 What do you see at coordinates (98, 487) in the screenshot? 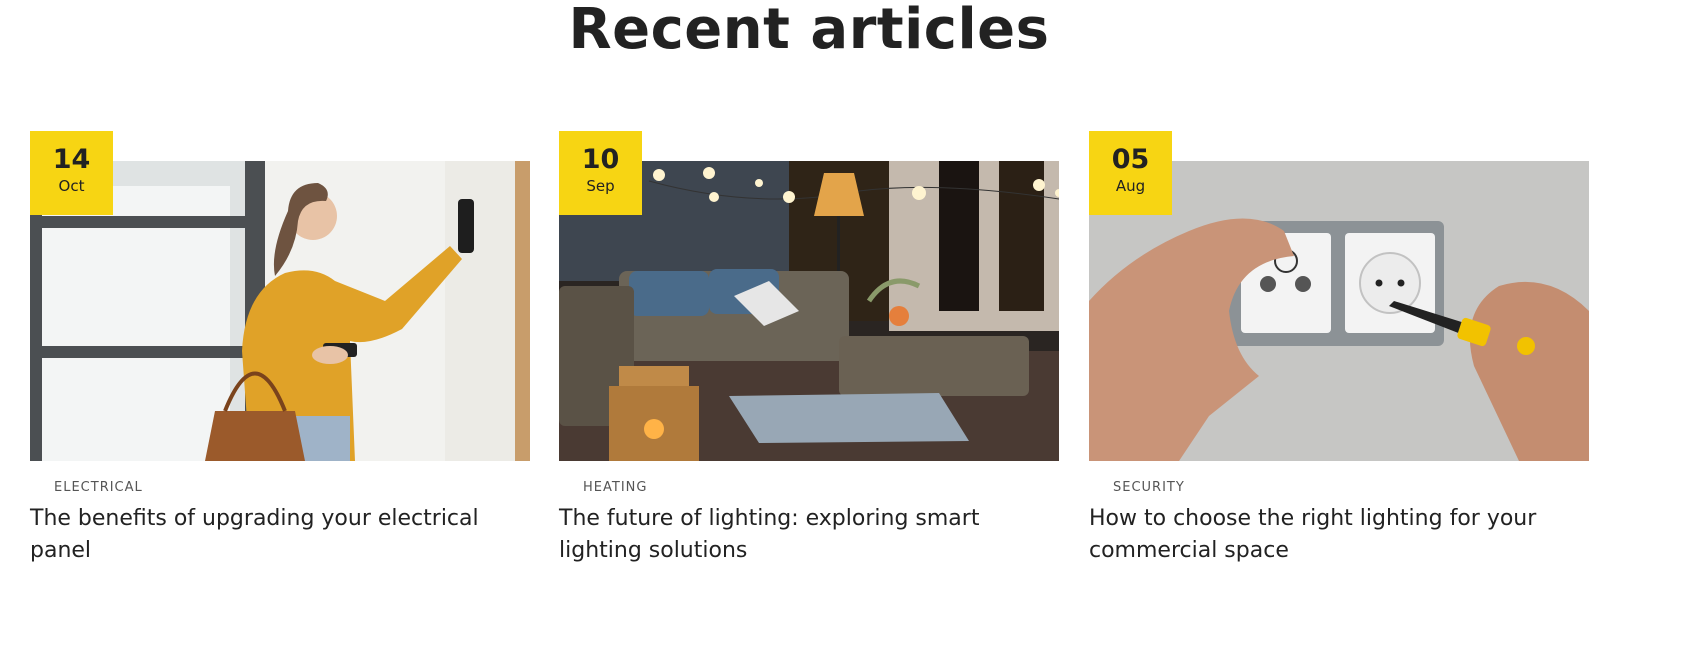
I see `article-category: ELECTRICAL` at bounding box center [98, 487].